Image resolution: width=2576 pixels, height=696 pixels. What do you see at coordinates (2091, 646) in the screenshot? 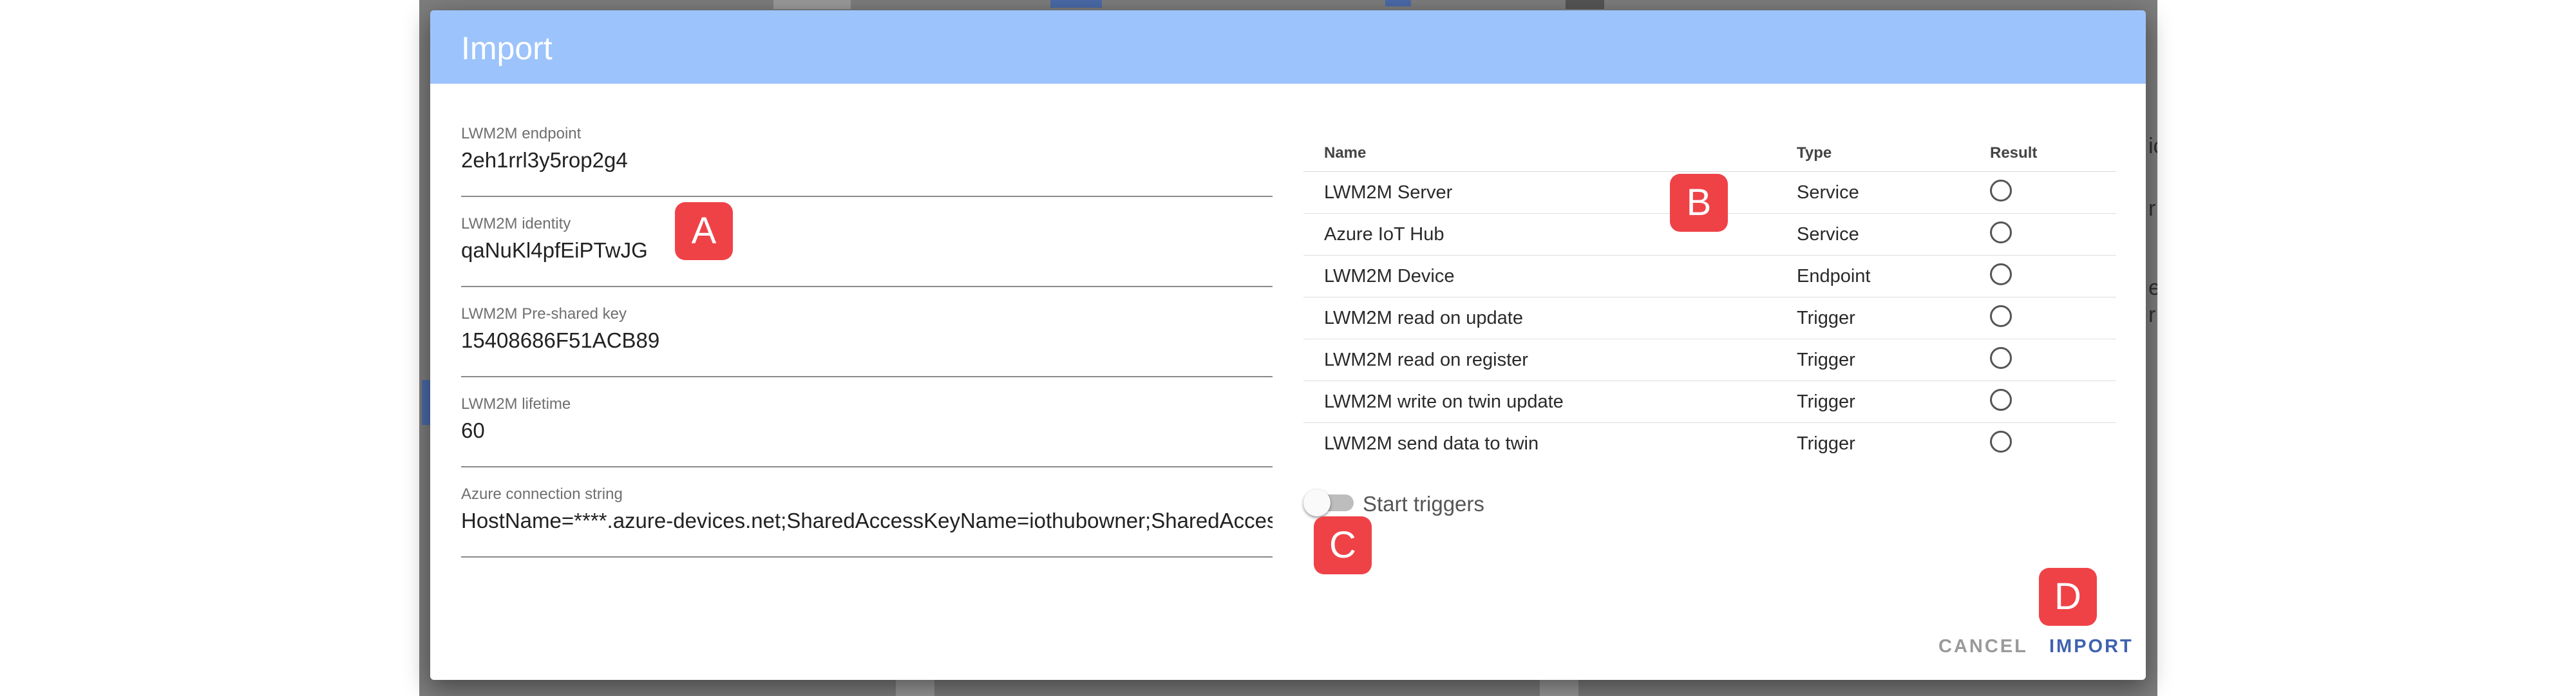
I see `import-button: IMPORT` at bounding box center [2091, 646].